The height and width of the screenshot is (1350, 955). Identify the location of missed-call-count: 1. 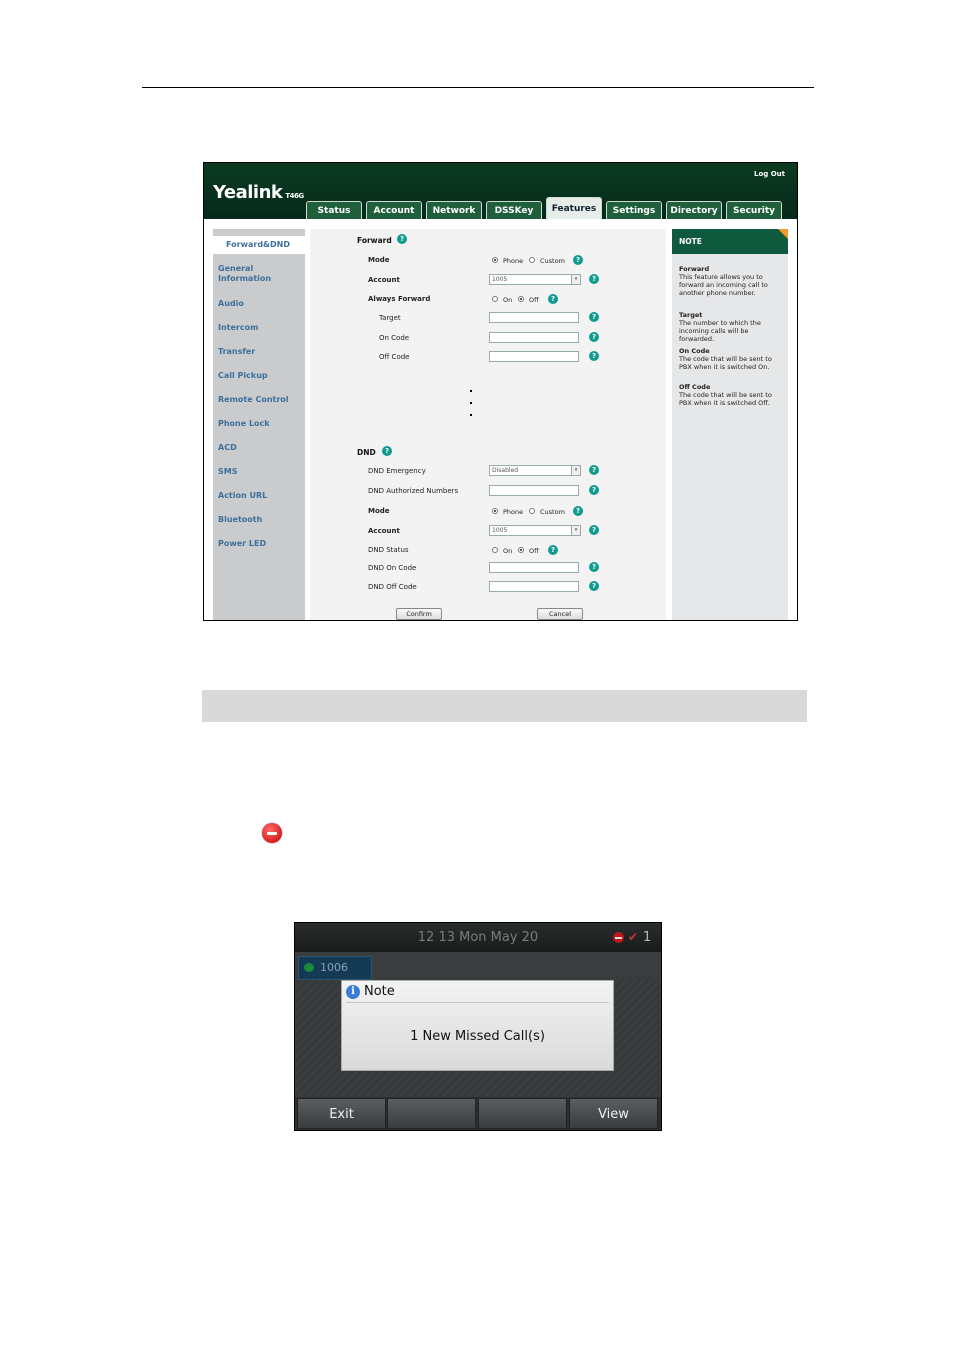
(647, 937).